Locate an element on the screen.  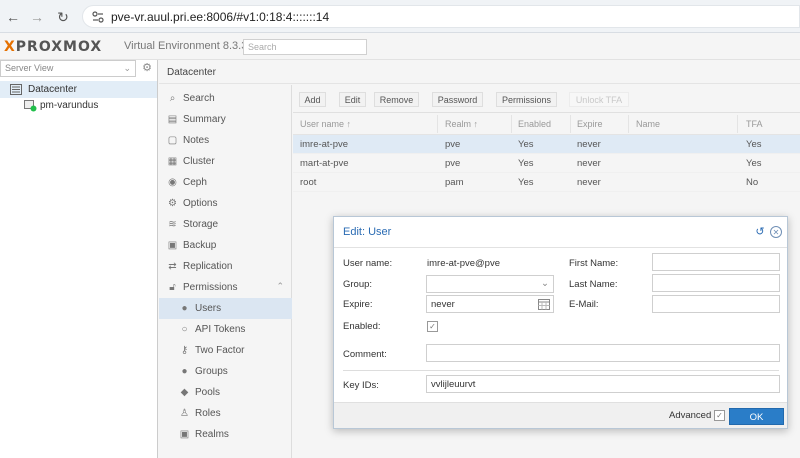
close-icon: ✕ is located at coordinates (776, 232).